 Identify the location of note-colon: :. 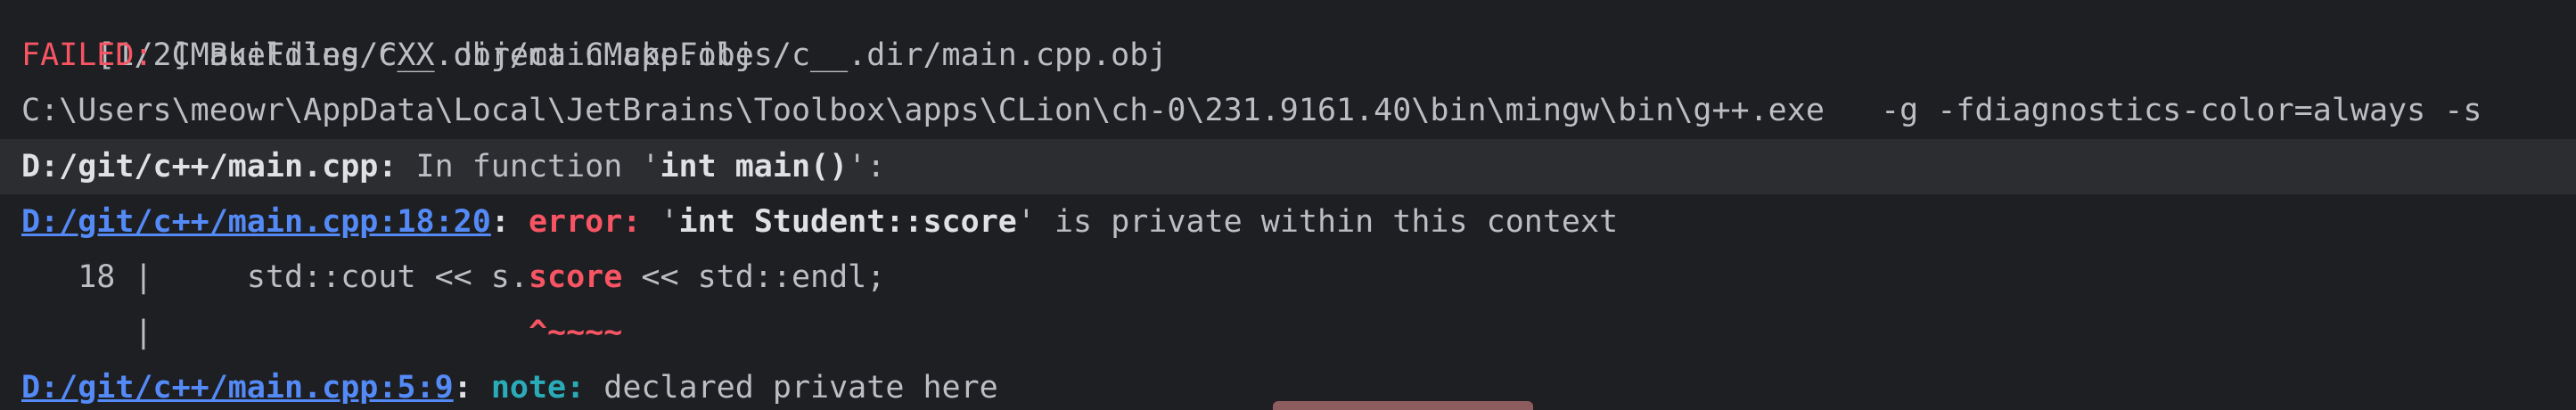
(462, 388).